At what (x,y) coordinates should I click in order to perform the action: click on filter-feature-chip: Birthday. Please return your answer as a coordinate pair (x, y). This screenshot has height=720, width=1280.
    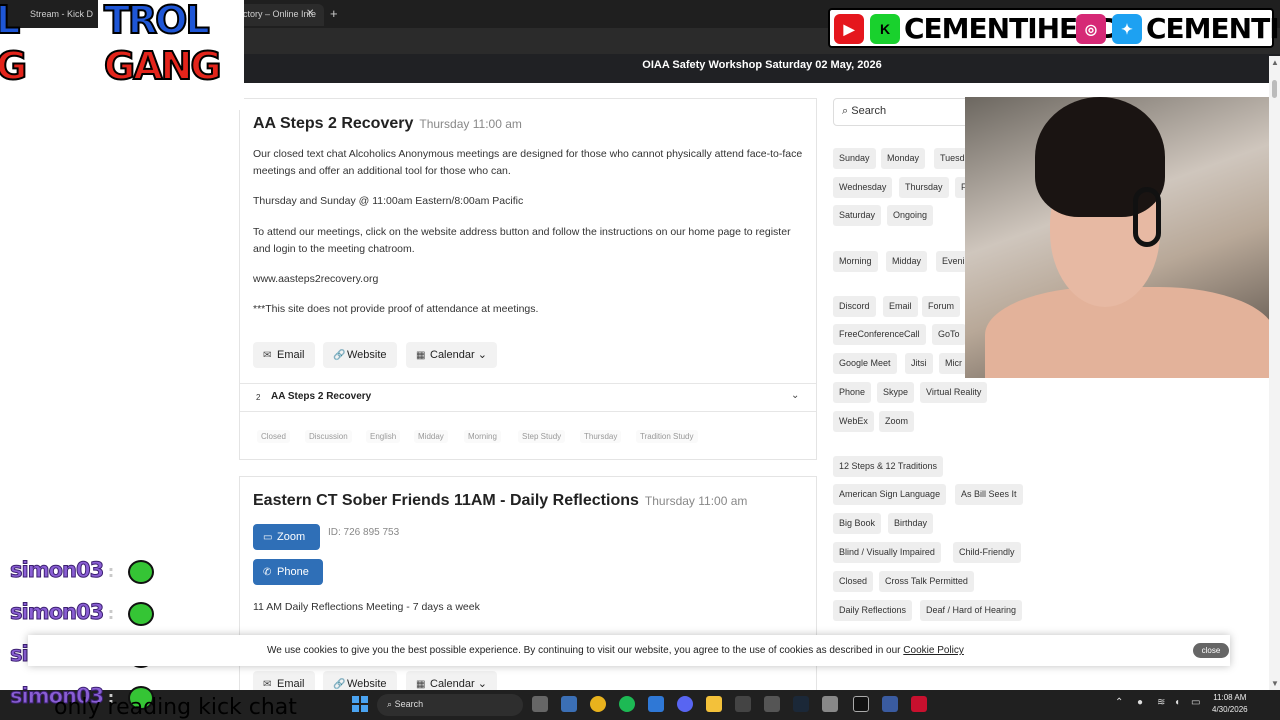
    Looking at the image, I should click on (911, 523).